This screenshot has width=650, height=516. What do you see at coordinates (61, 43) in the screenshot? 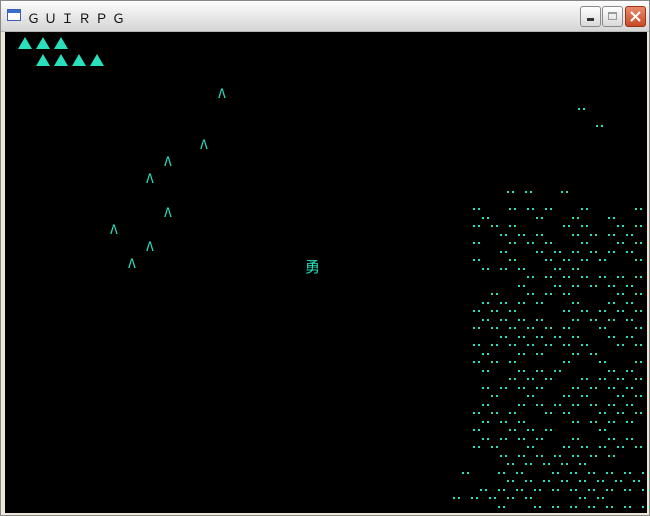
I see `filled-triangle-icon` at bounding box center [61, 43].